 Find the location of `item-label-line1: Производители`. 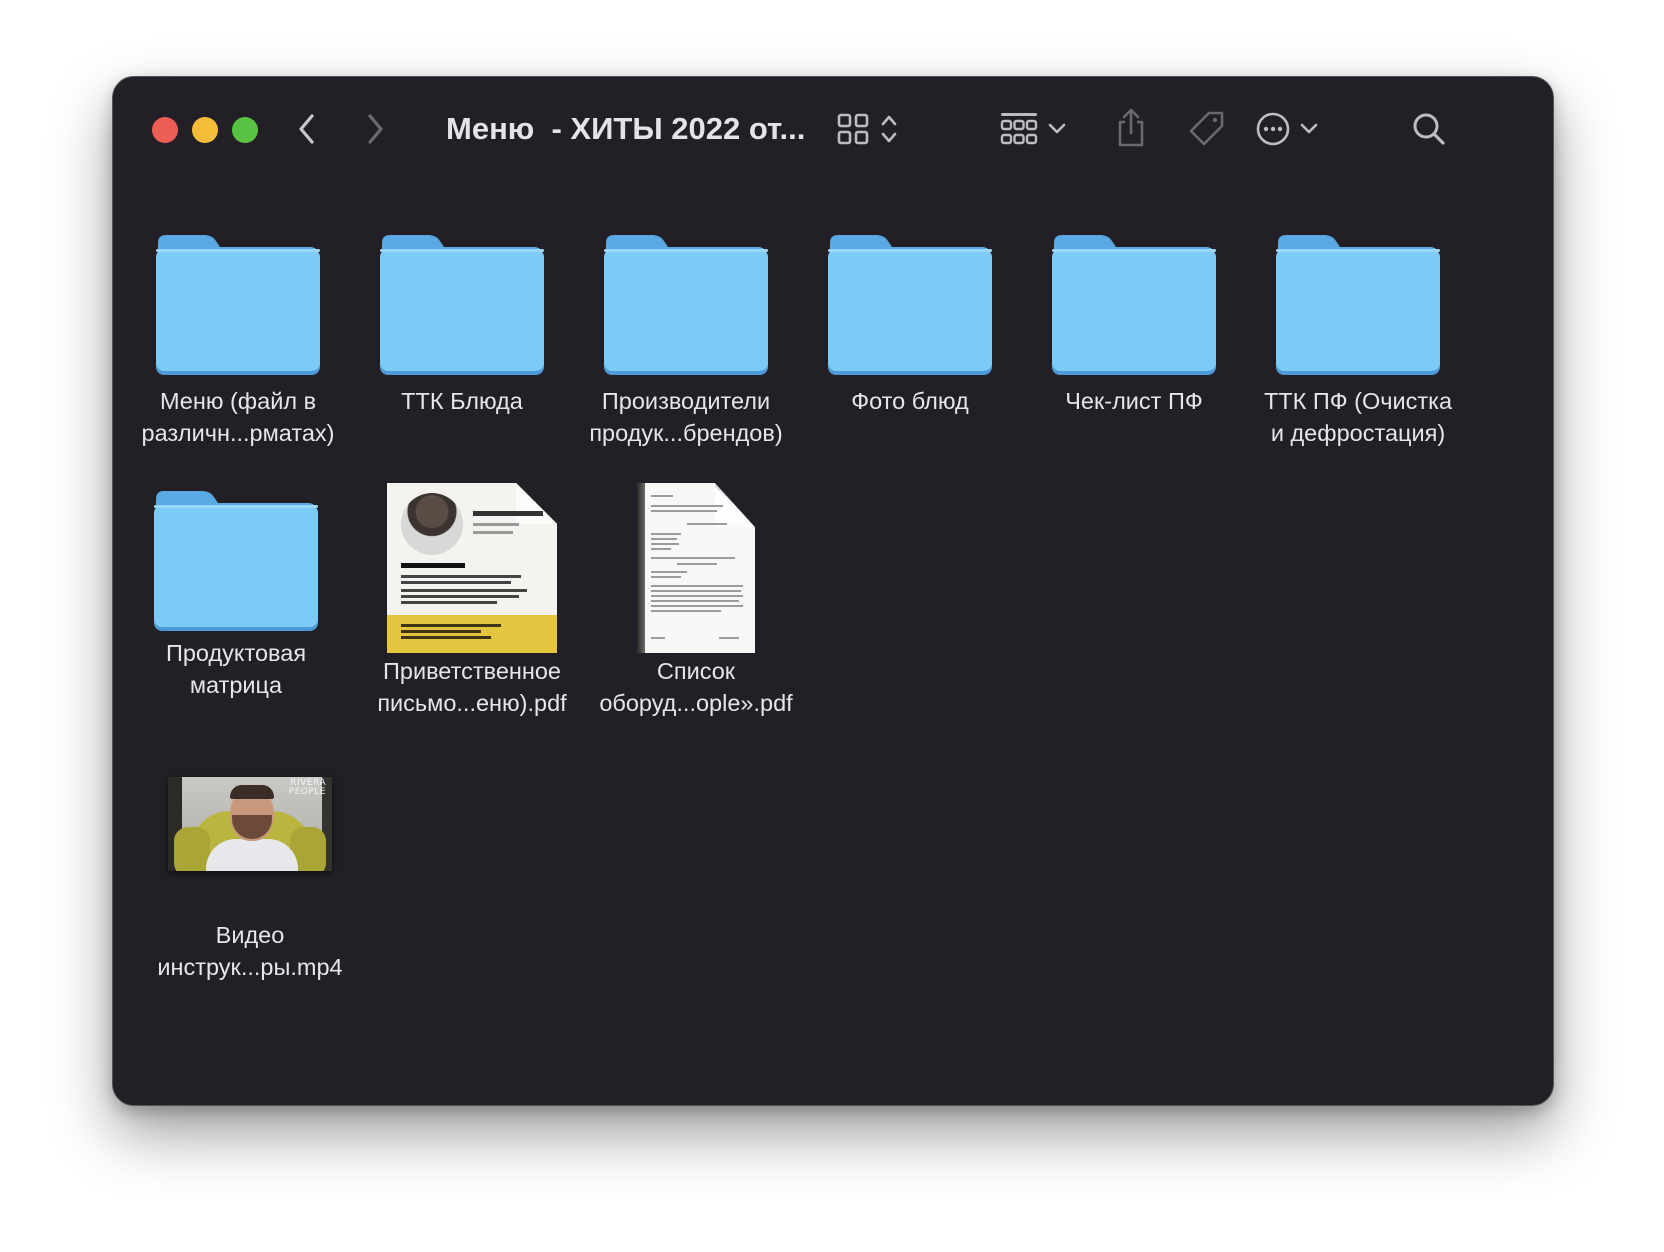

item-label-line1: Производители is located at coordinates (686, 401).